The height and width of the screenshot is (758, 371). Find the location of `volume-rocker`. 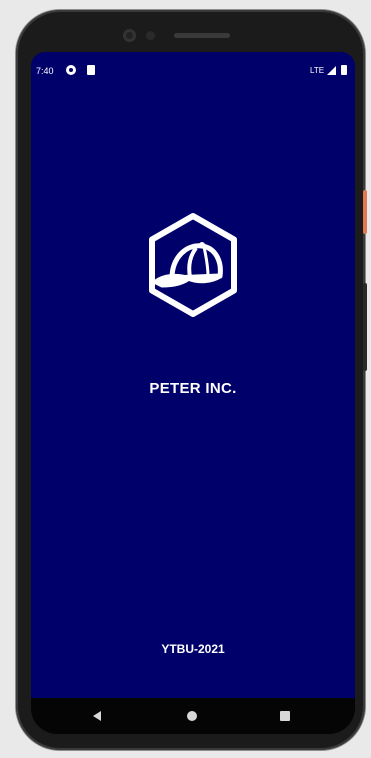

volume-rocker is located at coordinates (365, 327).